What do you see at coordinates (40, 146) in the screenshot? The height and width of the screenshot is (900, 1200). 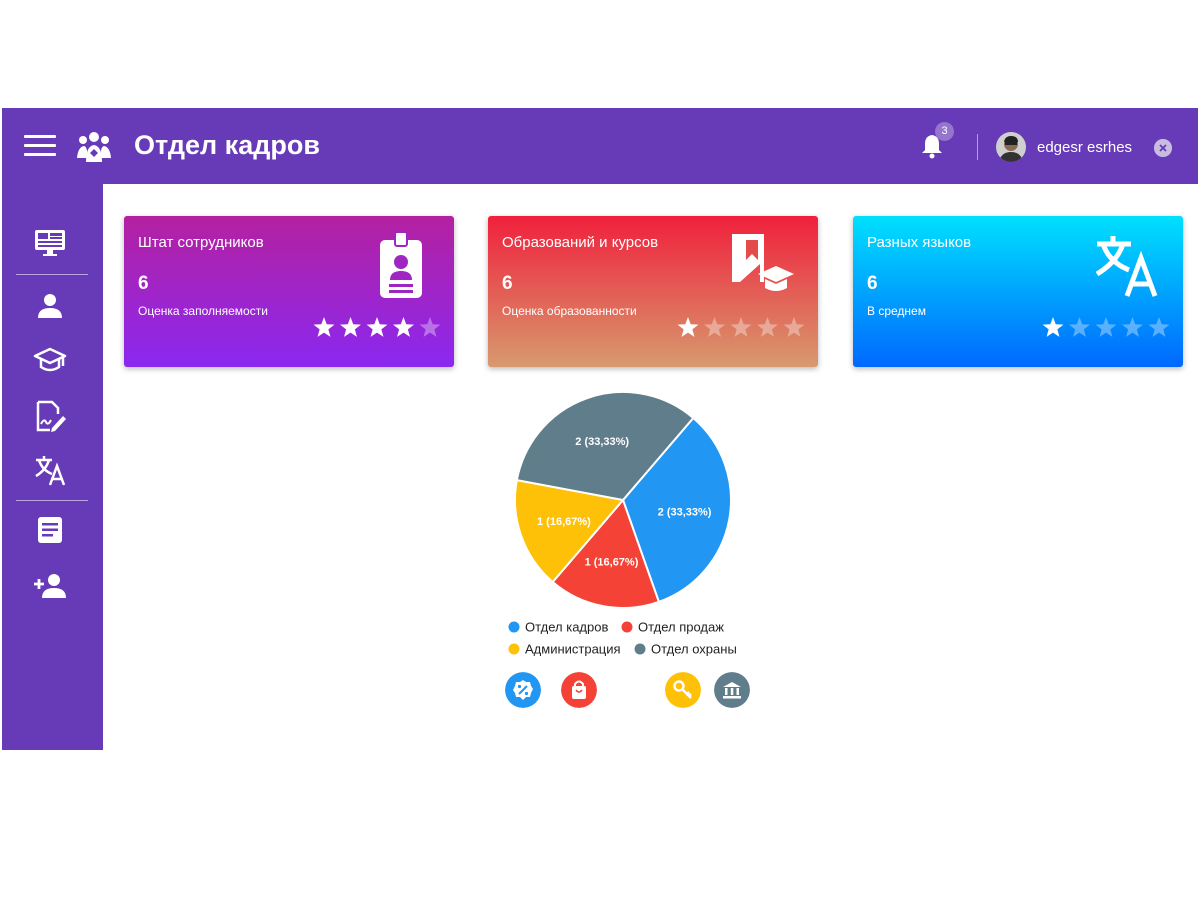 I see `menu-icon` at bounding box center [40, 146].